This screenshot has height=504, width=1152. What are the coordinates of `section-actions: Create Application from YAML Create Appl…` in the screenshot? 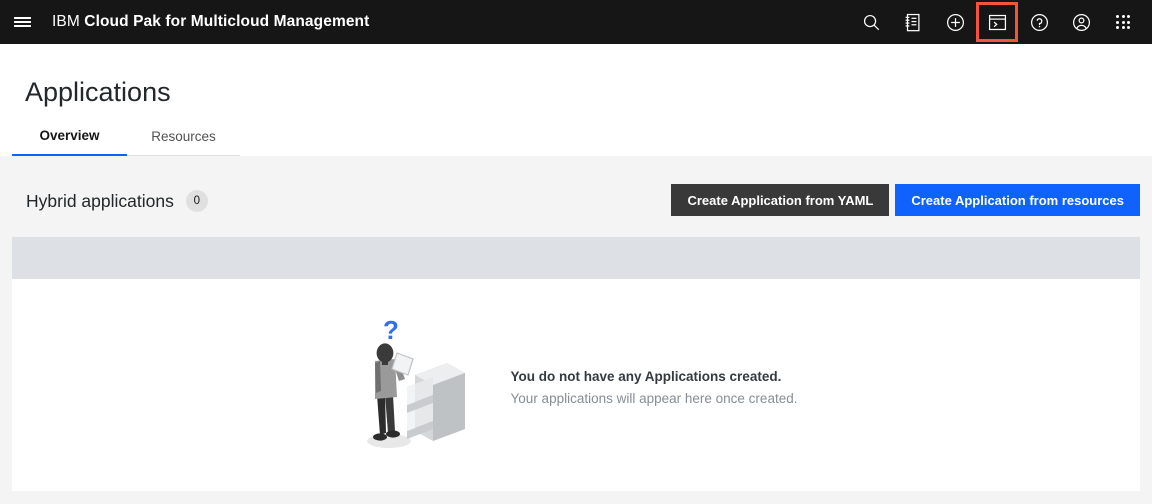 It's located at (905, 200).